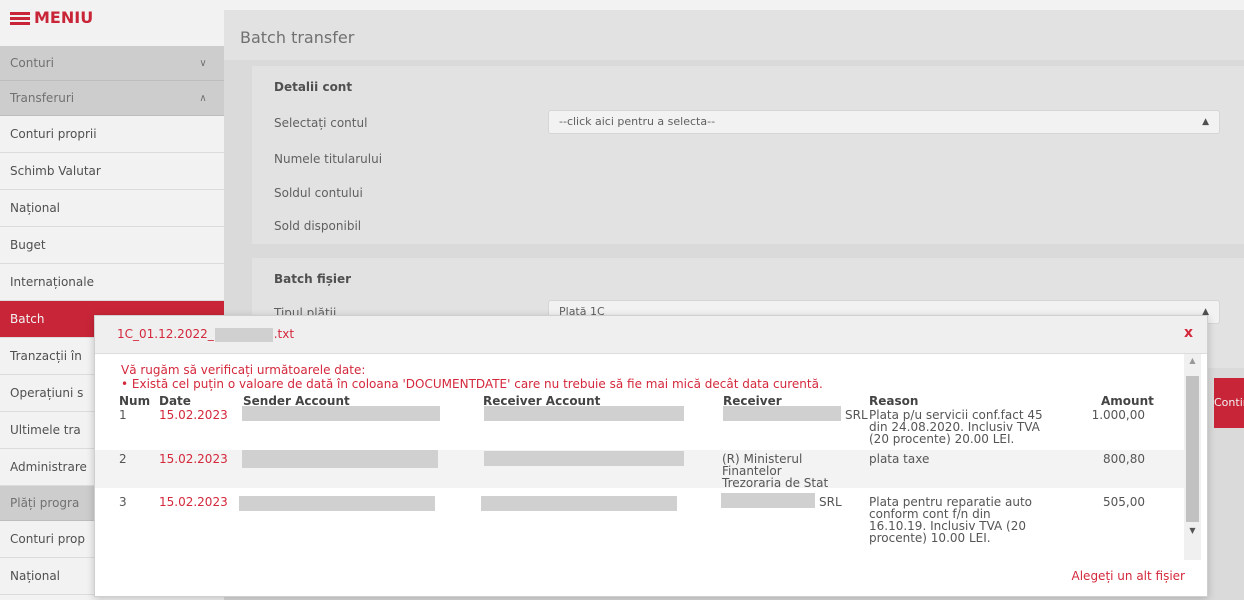 The height and width of the screenshot is (600, 1244). I want to click on scroll-up-icon: ▲, so click(1192, 363).